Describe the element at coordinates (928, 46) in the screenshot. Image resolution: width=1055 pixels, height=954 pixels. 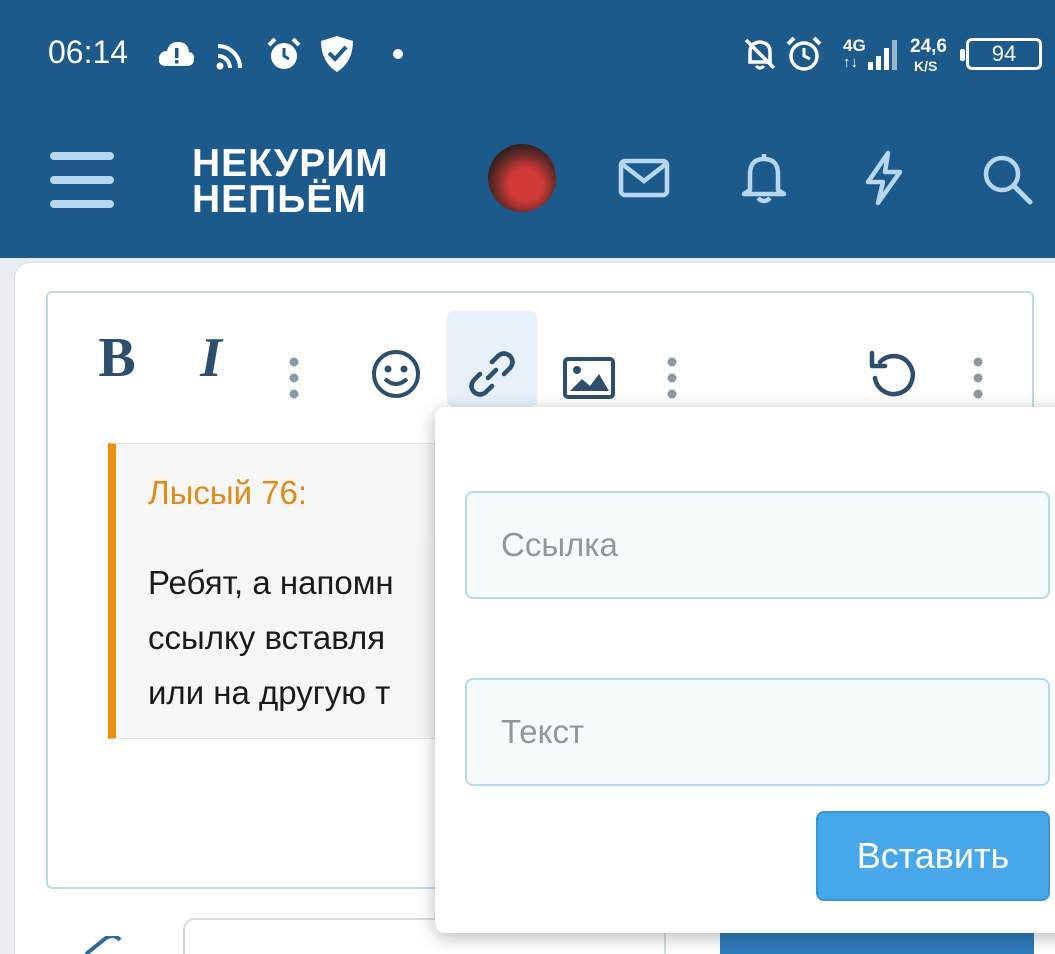
I see `net-speed-value: 24,6` at that location.